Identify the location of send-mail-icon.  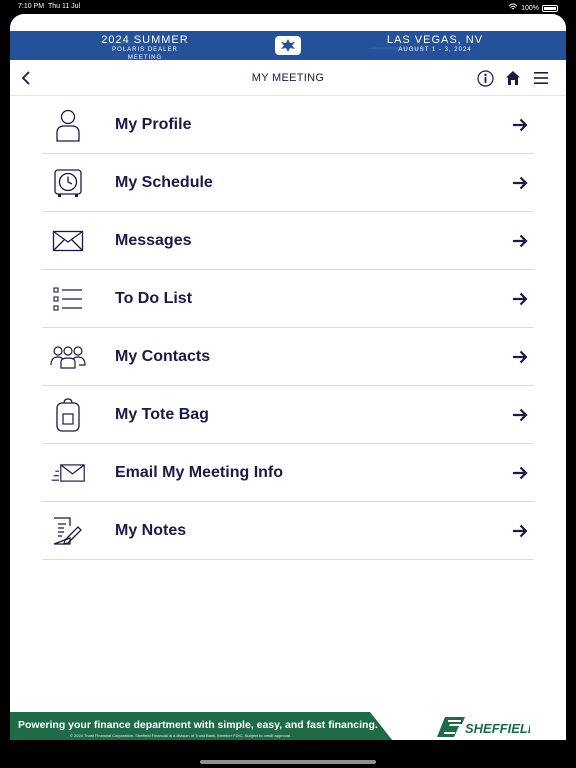
(68, 473).